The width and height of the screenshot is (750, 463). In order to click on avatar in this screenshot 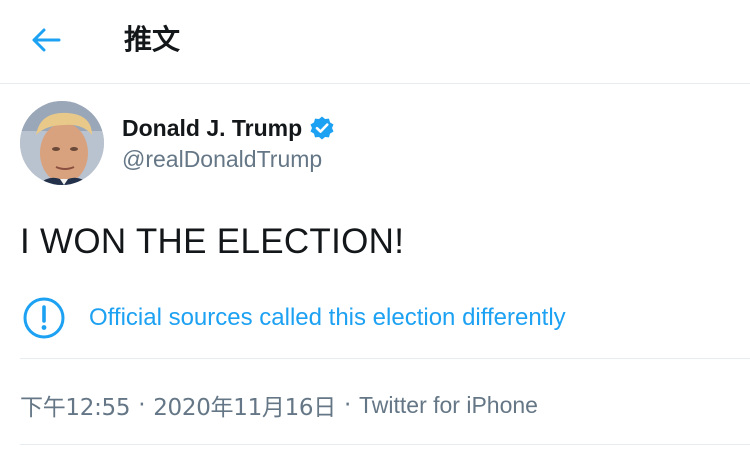, I will do `click(62, 143)`.